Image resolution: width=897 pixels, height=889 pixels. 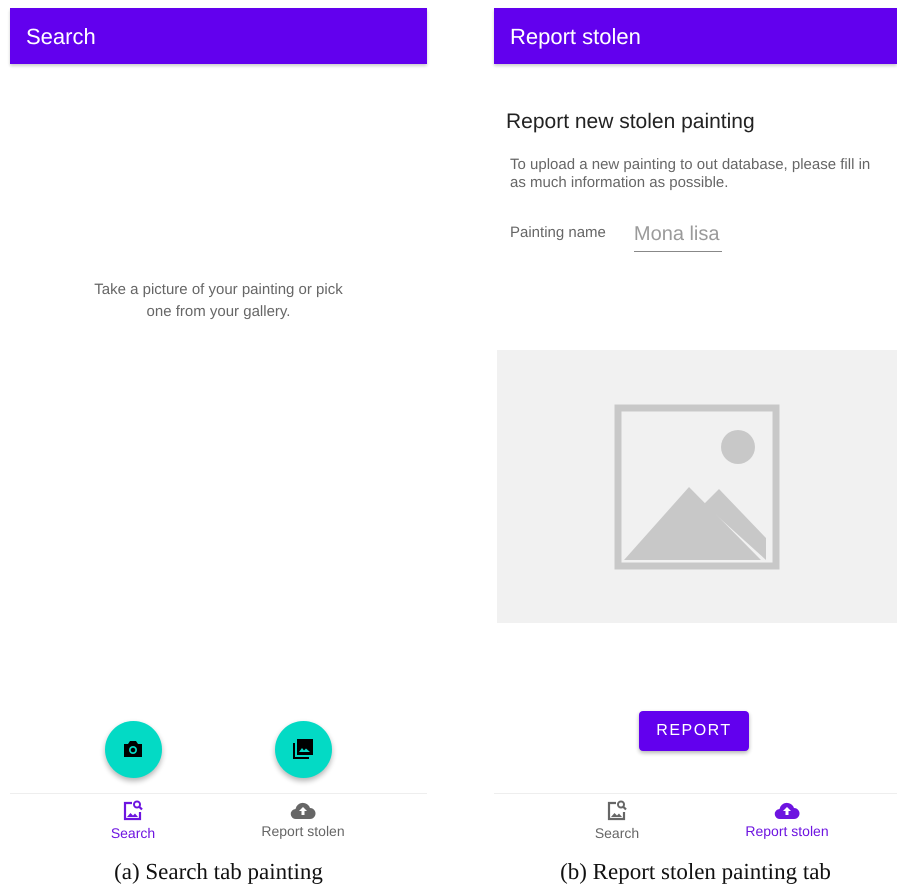 I want to click on instruction-text: Take a picture of your painting or pick one from your gallery., so click(x=219, y=301).